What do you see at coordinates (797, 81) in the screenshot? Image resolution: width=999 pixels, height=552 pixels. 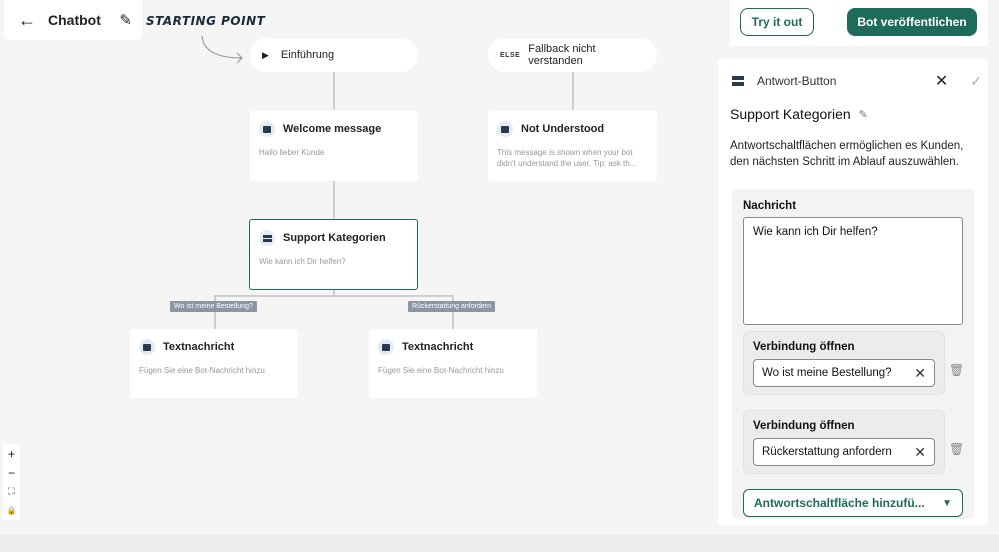 I see `panel-type-label: Antwort-Button` at bounding box center [797, 81].